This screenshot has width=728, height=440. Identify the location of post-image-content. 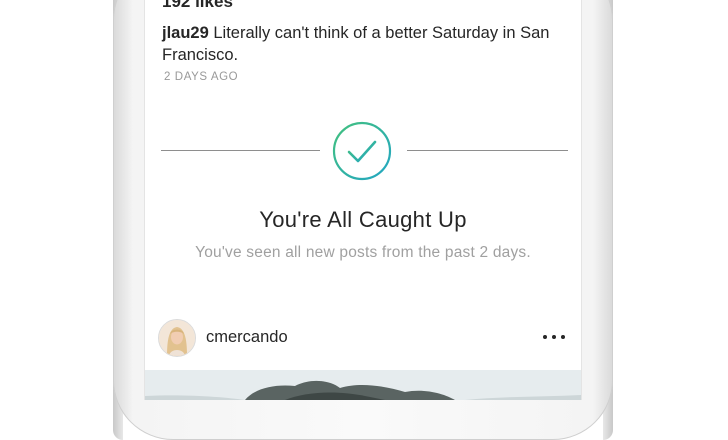
(363, 385).